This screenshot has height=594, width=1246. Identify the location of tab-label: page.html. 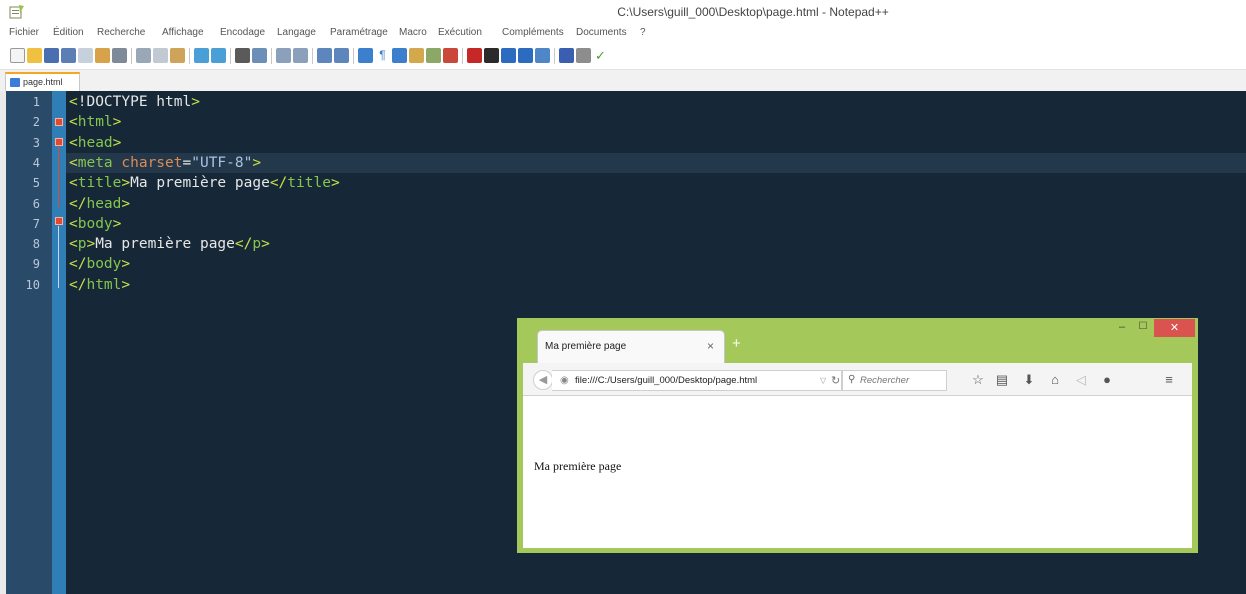
(43, 82).